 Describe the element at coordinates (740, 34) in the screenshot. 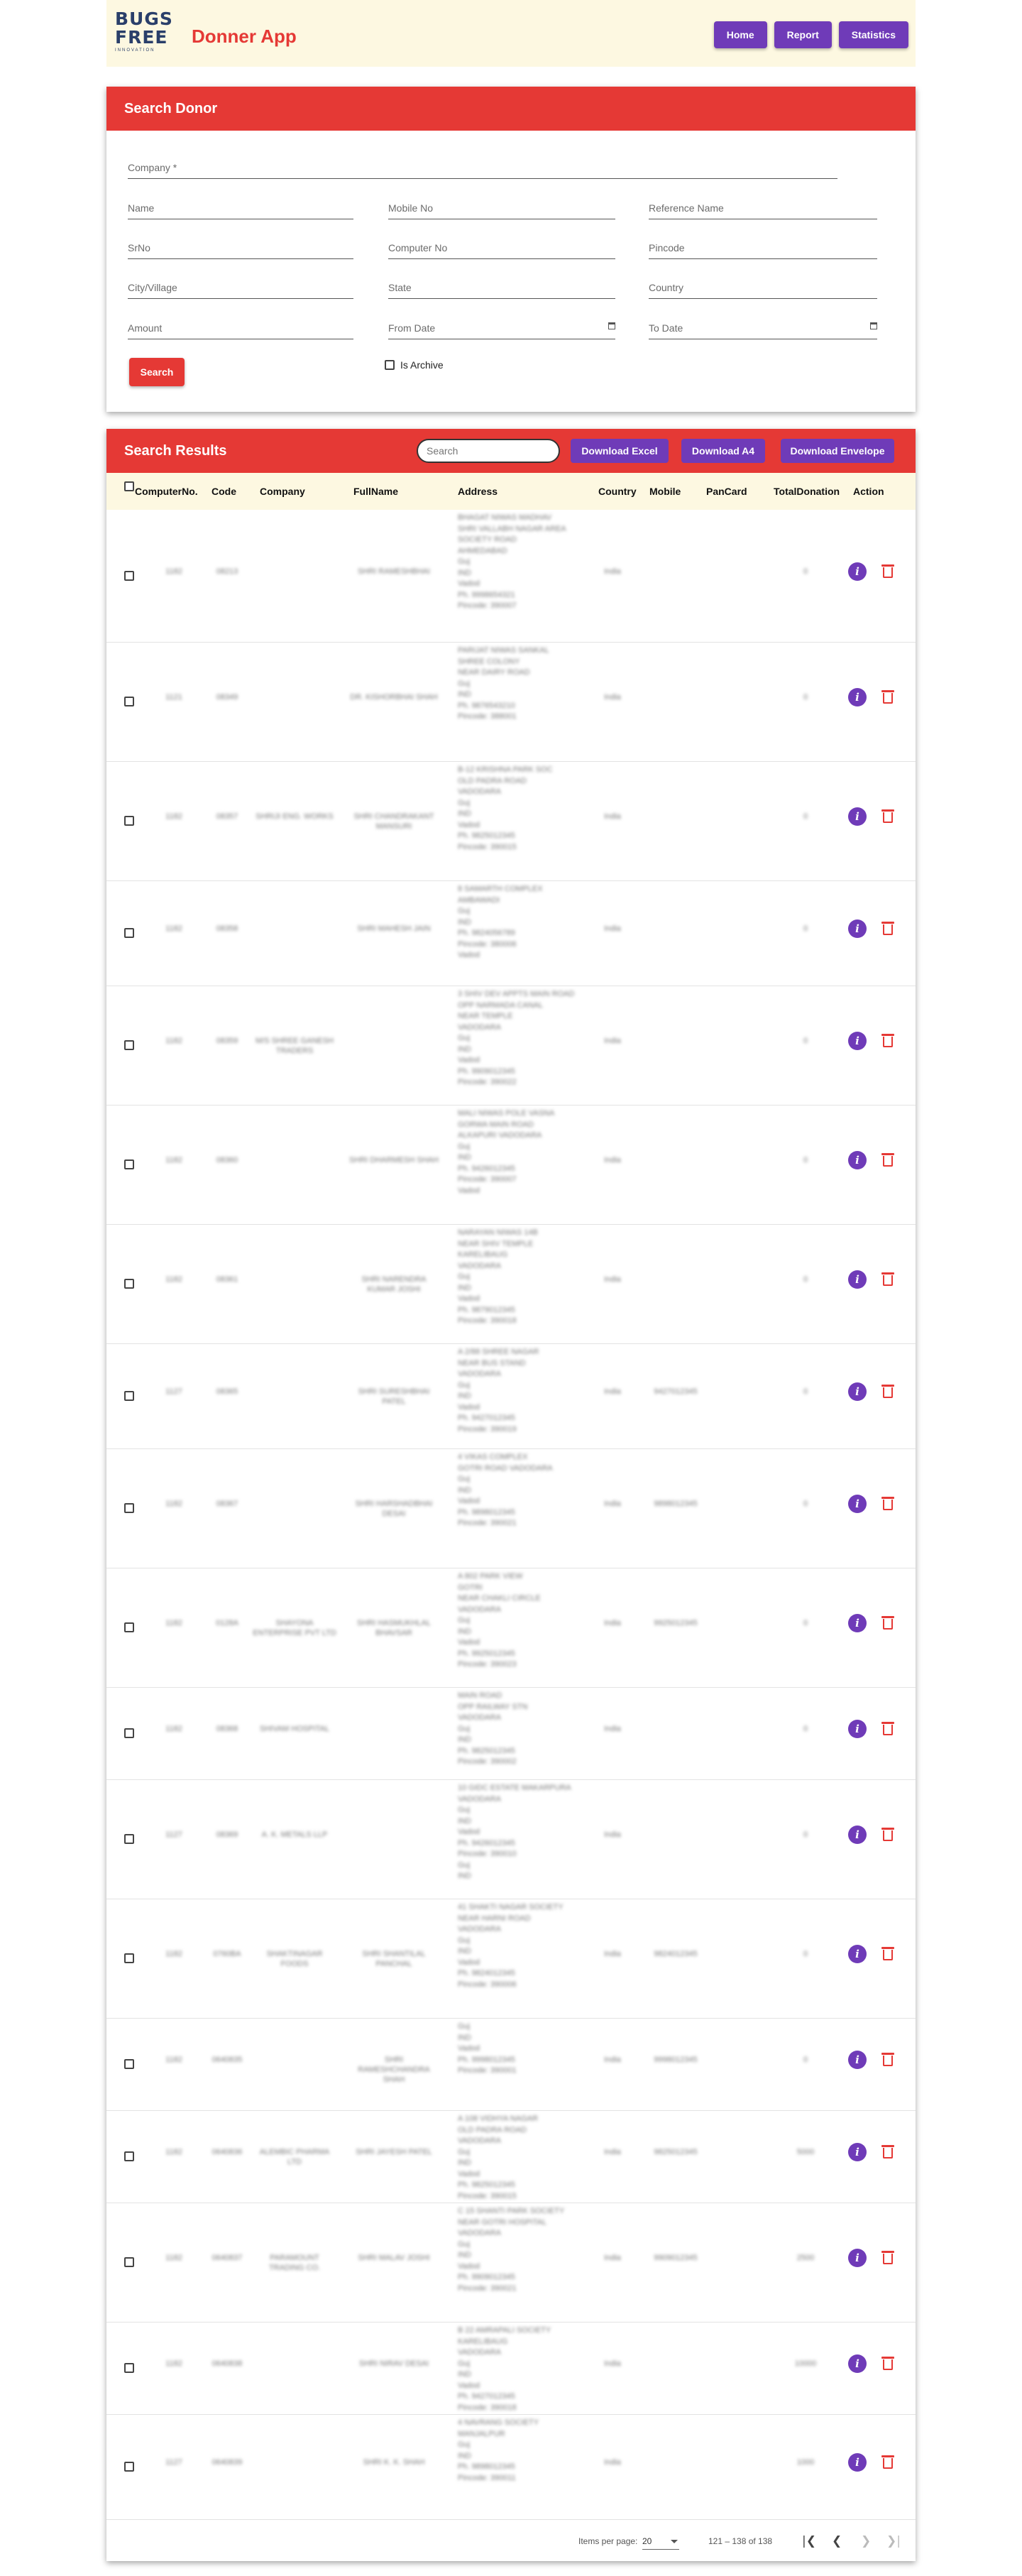

I see `nav-home-button: Home` at that location.